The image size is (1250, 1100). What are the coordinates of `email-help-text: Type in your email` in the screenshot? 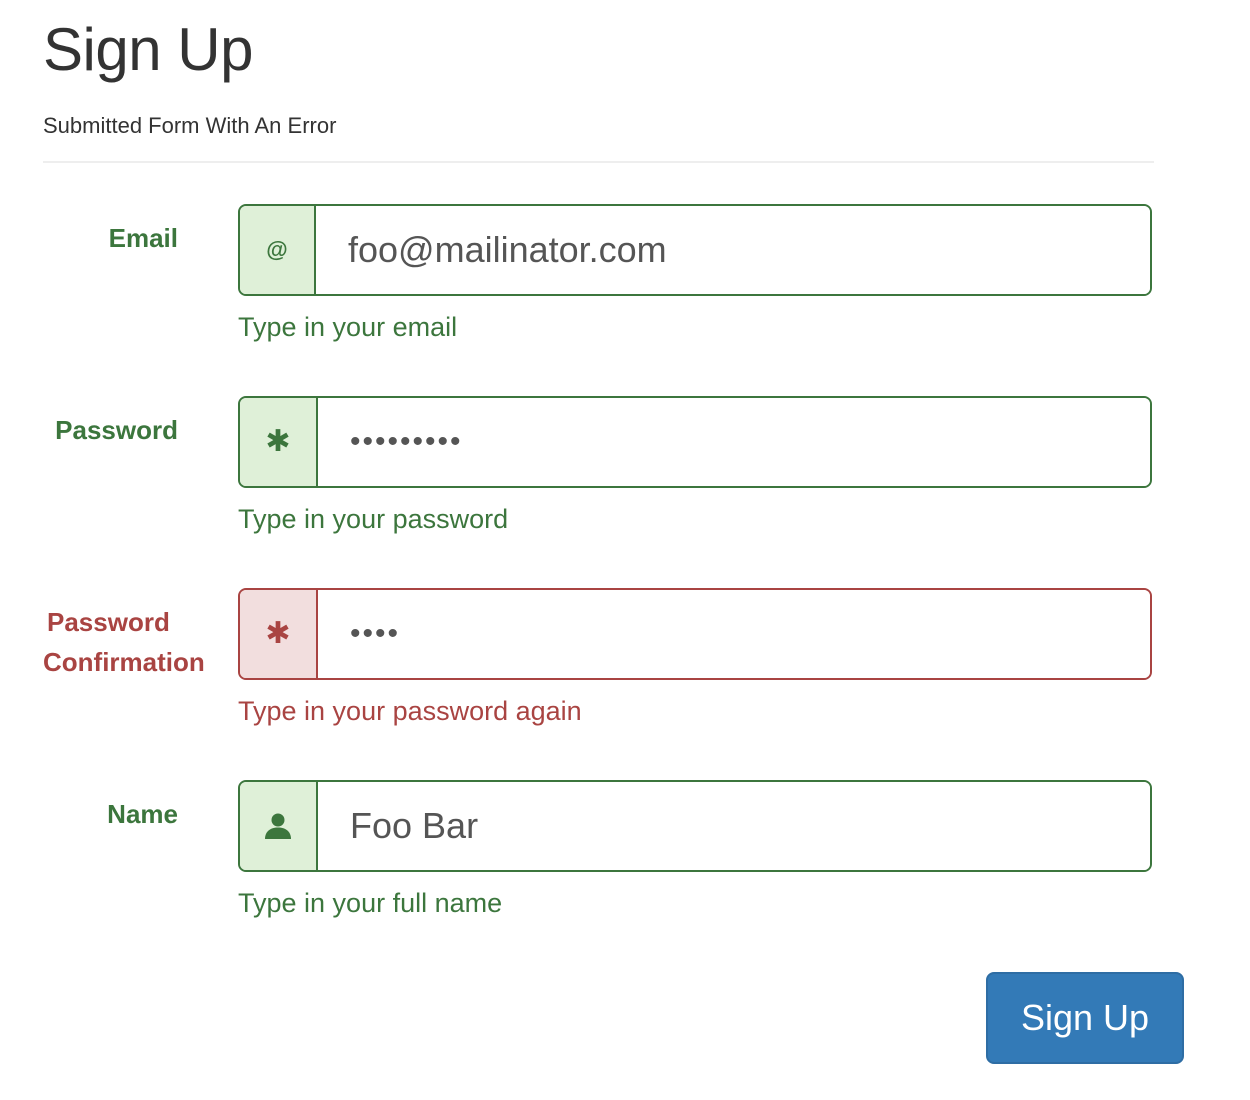 It's located at (348, 327).